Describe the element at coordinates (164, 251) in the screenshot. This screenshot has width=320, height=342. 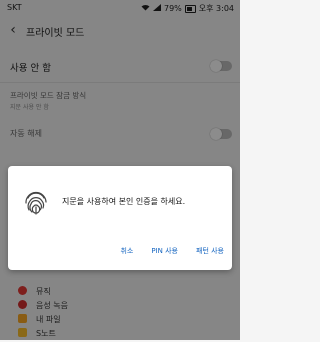
I see `use-pin-button: PIN 사용` at that location.